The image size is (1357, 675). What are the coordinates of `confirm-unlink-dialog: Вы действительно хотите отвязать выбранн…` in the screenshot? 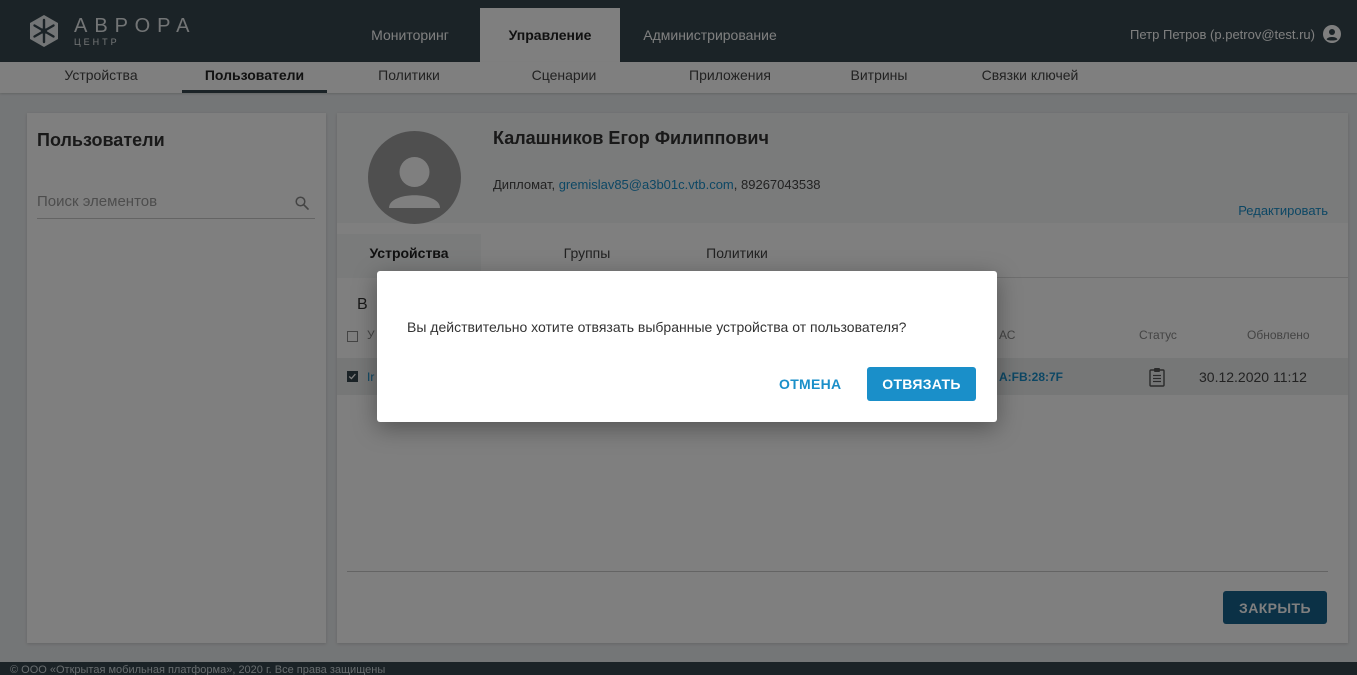 It's located at (687, 346).